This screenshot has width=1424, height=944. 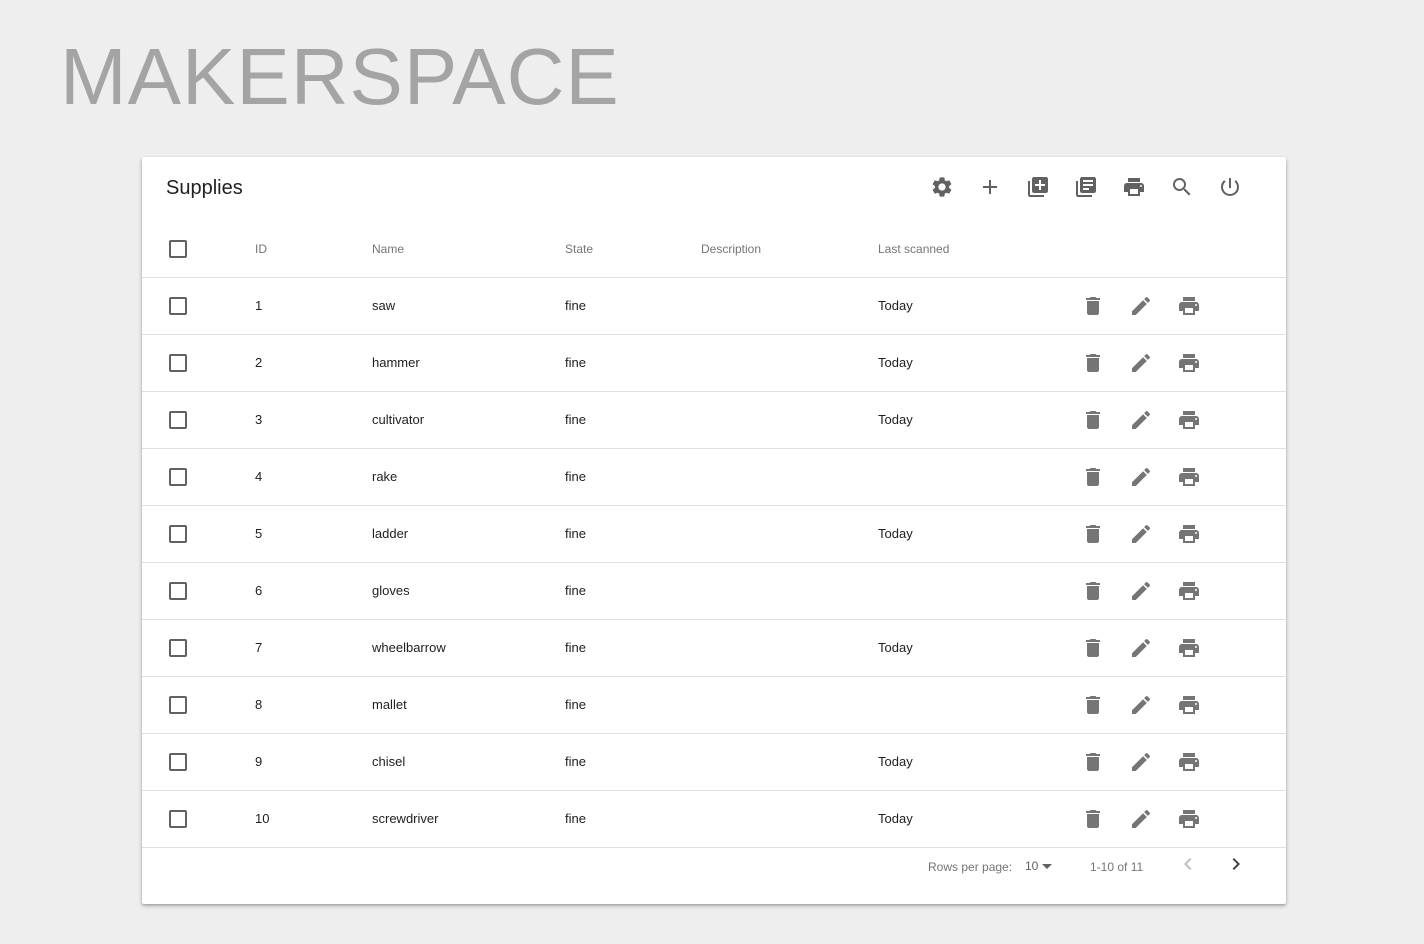 What do you see at coordinates (261, 249) in the screenshot?
I see `column-header-id: ID` at bounding box center [261, 249].